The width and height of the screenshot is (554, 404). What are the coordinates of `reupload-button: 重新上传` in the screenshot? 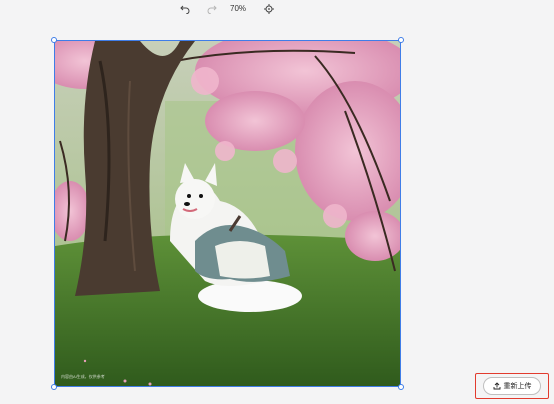 It's located at (512, 386).